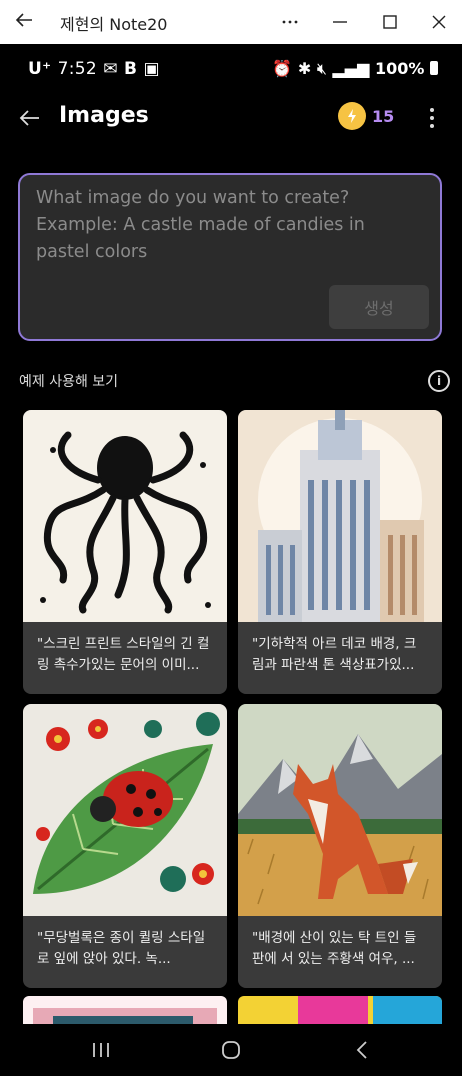 The image size is (462, 1076). Describe the element at coordinates (321, 68) in the screenshot. I see `mute-icon: 🔇︎` at that location.